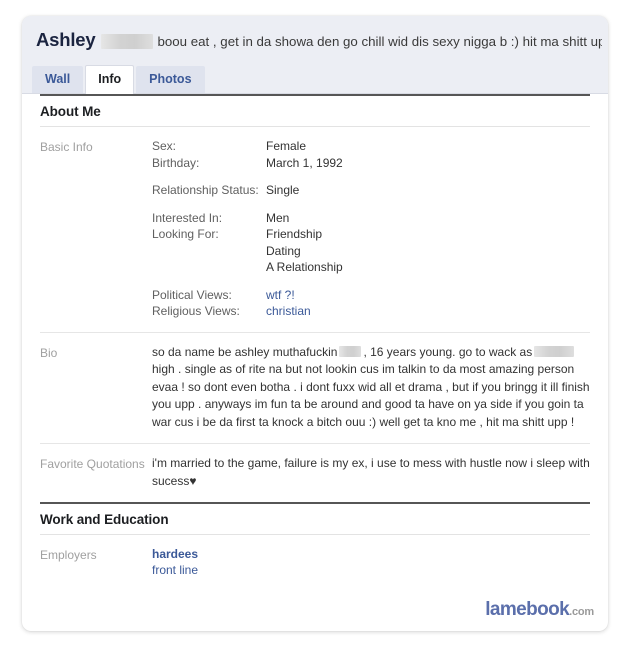 The image size is (630, 651). I want to click on row-label-bio: Bio, so click(49, 352).